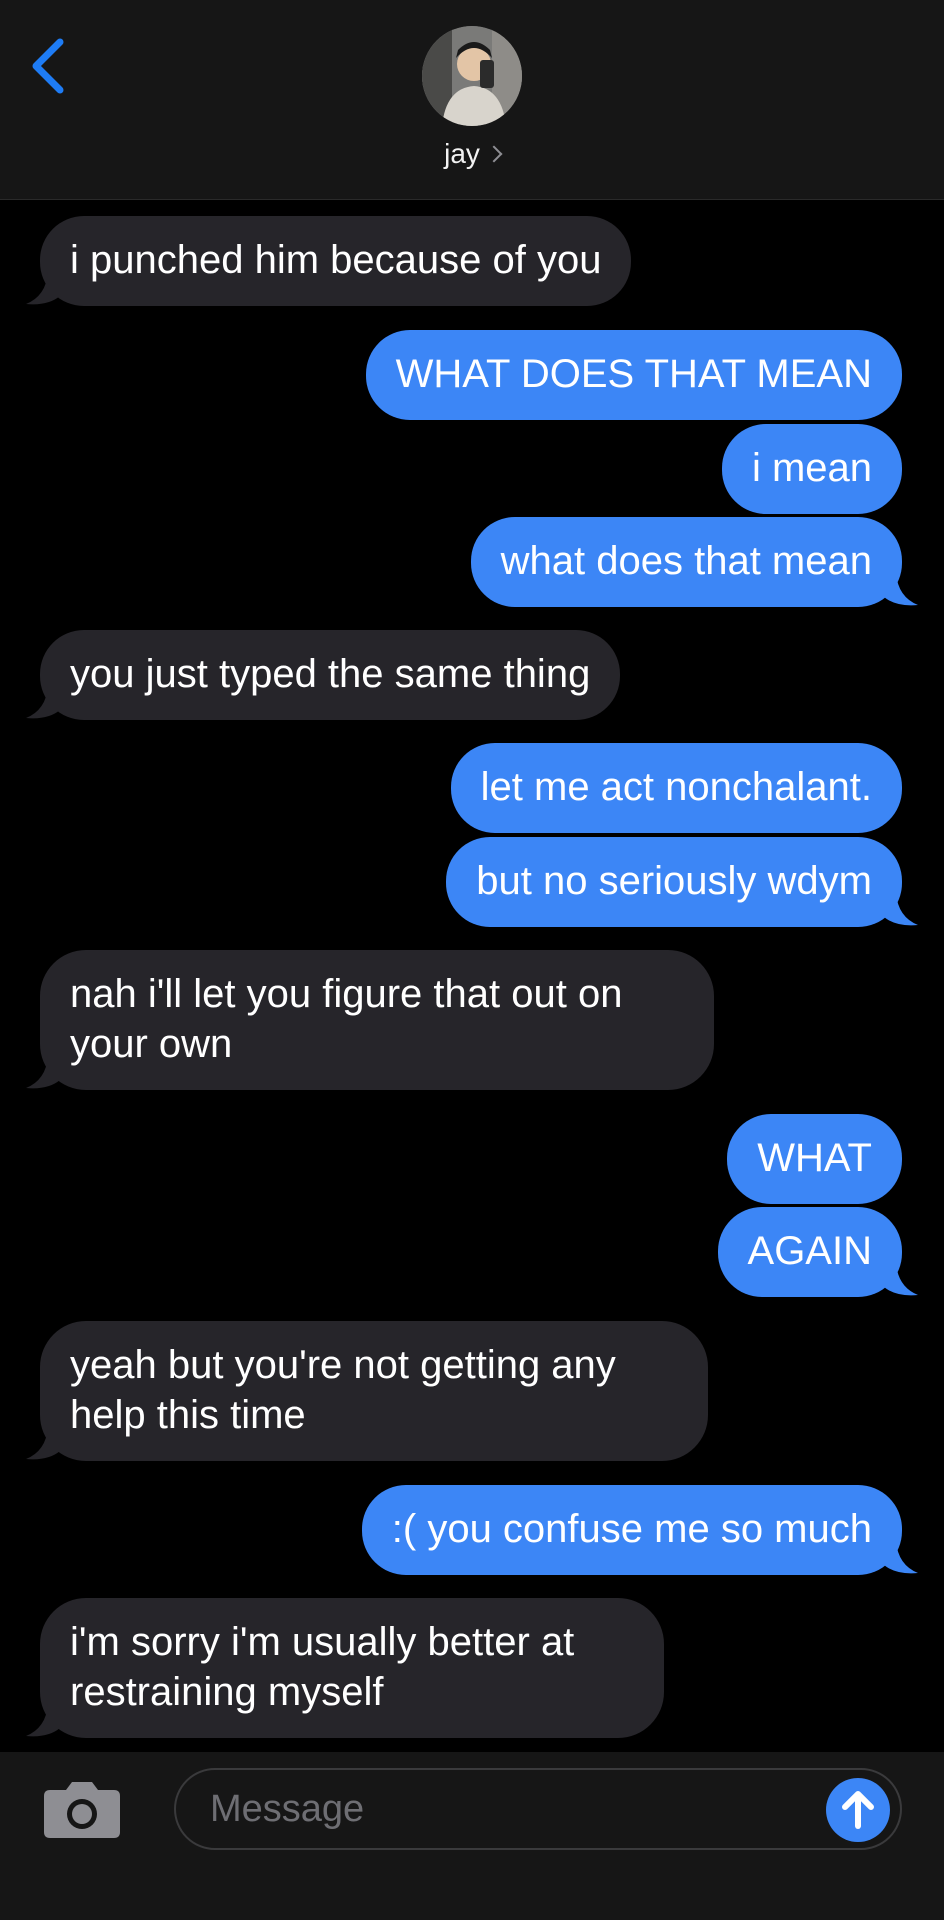 This screenshot has height=1920, width=944. I want to click on message-text: but no seriously wdym, so click(674, 881).